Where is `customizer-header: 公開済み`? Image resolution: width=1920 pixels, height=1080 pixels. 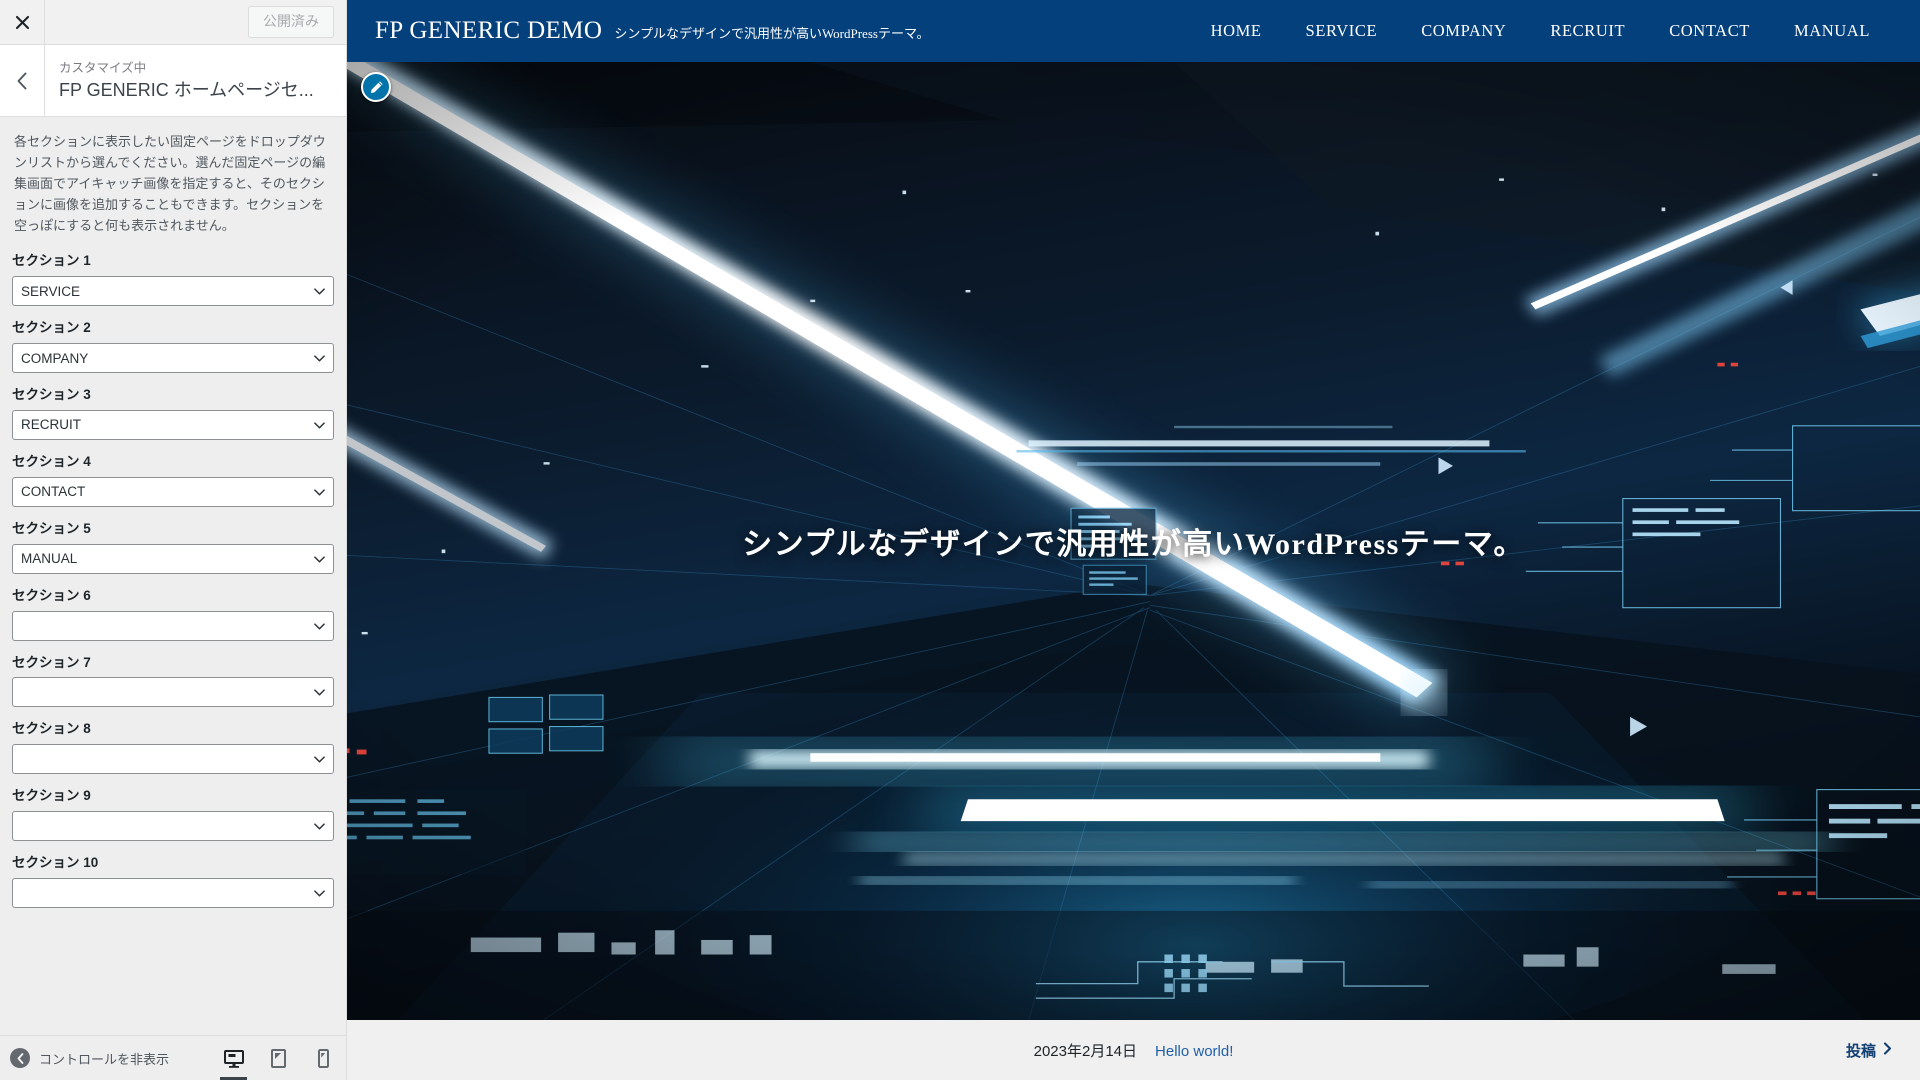
customizer-header: 公開済み is located at coordinates (173, 22).